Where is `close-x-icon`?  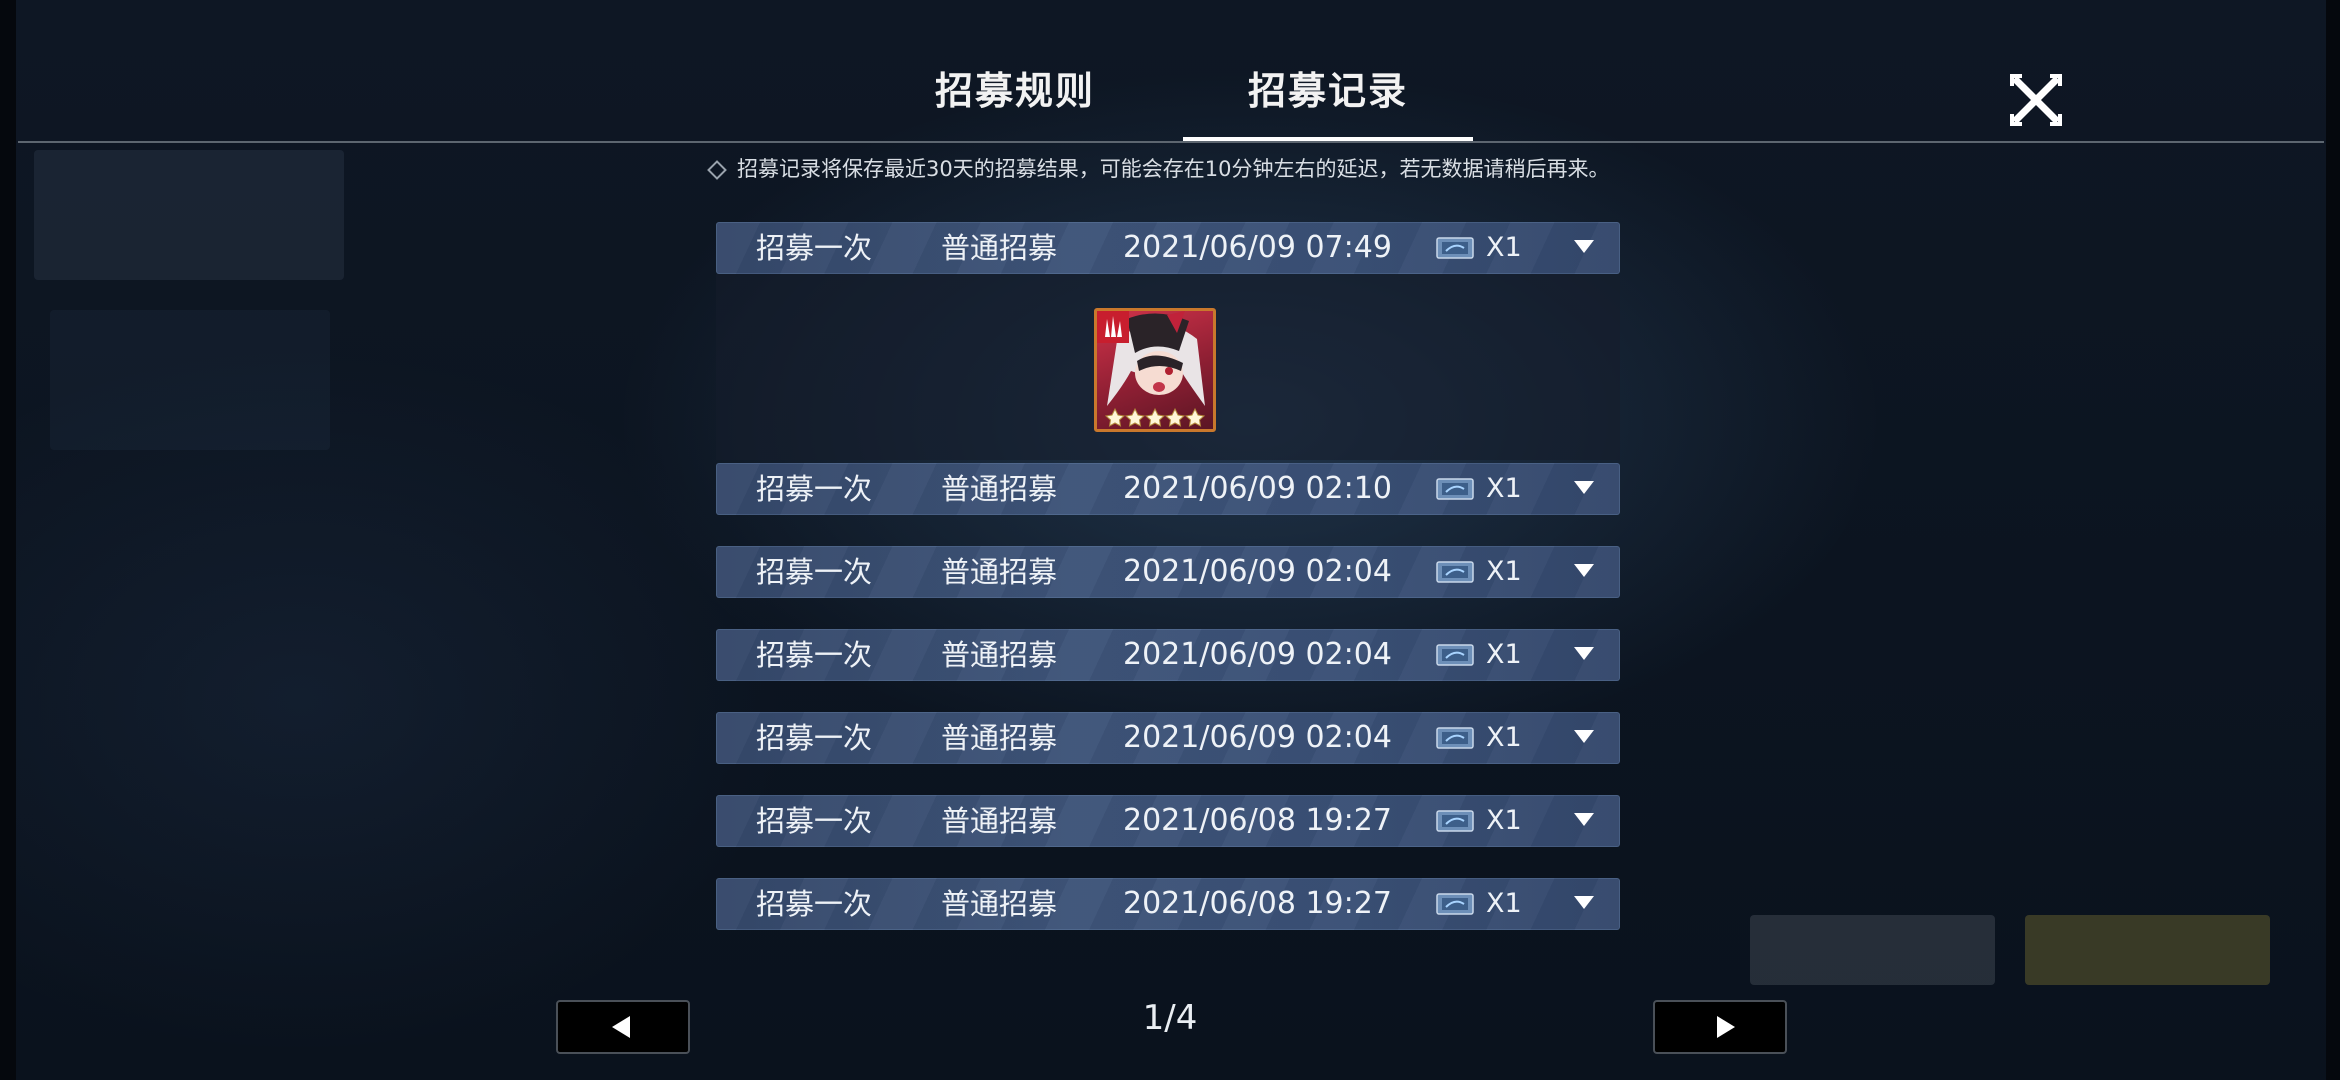 close-x-icon is located at coordinates (2036, 100).